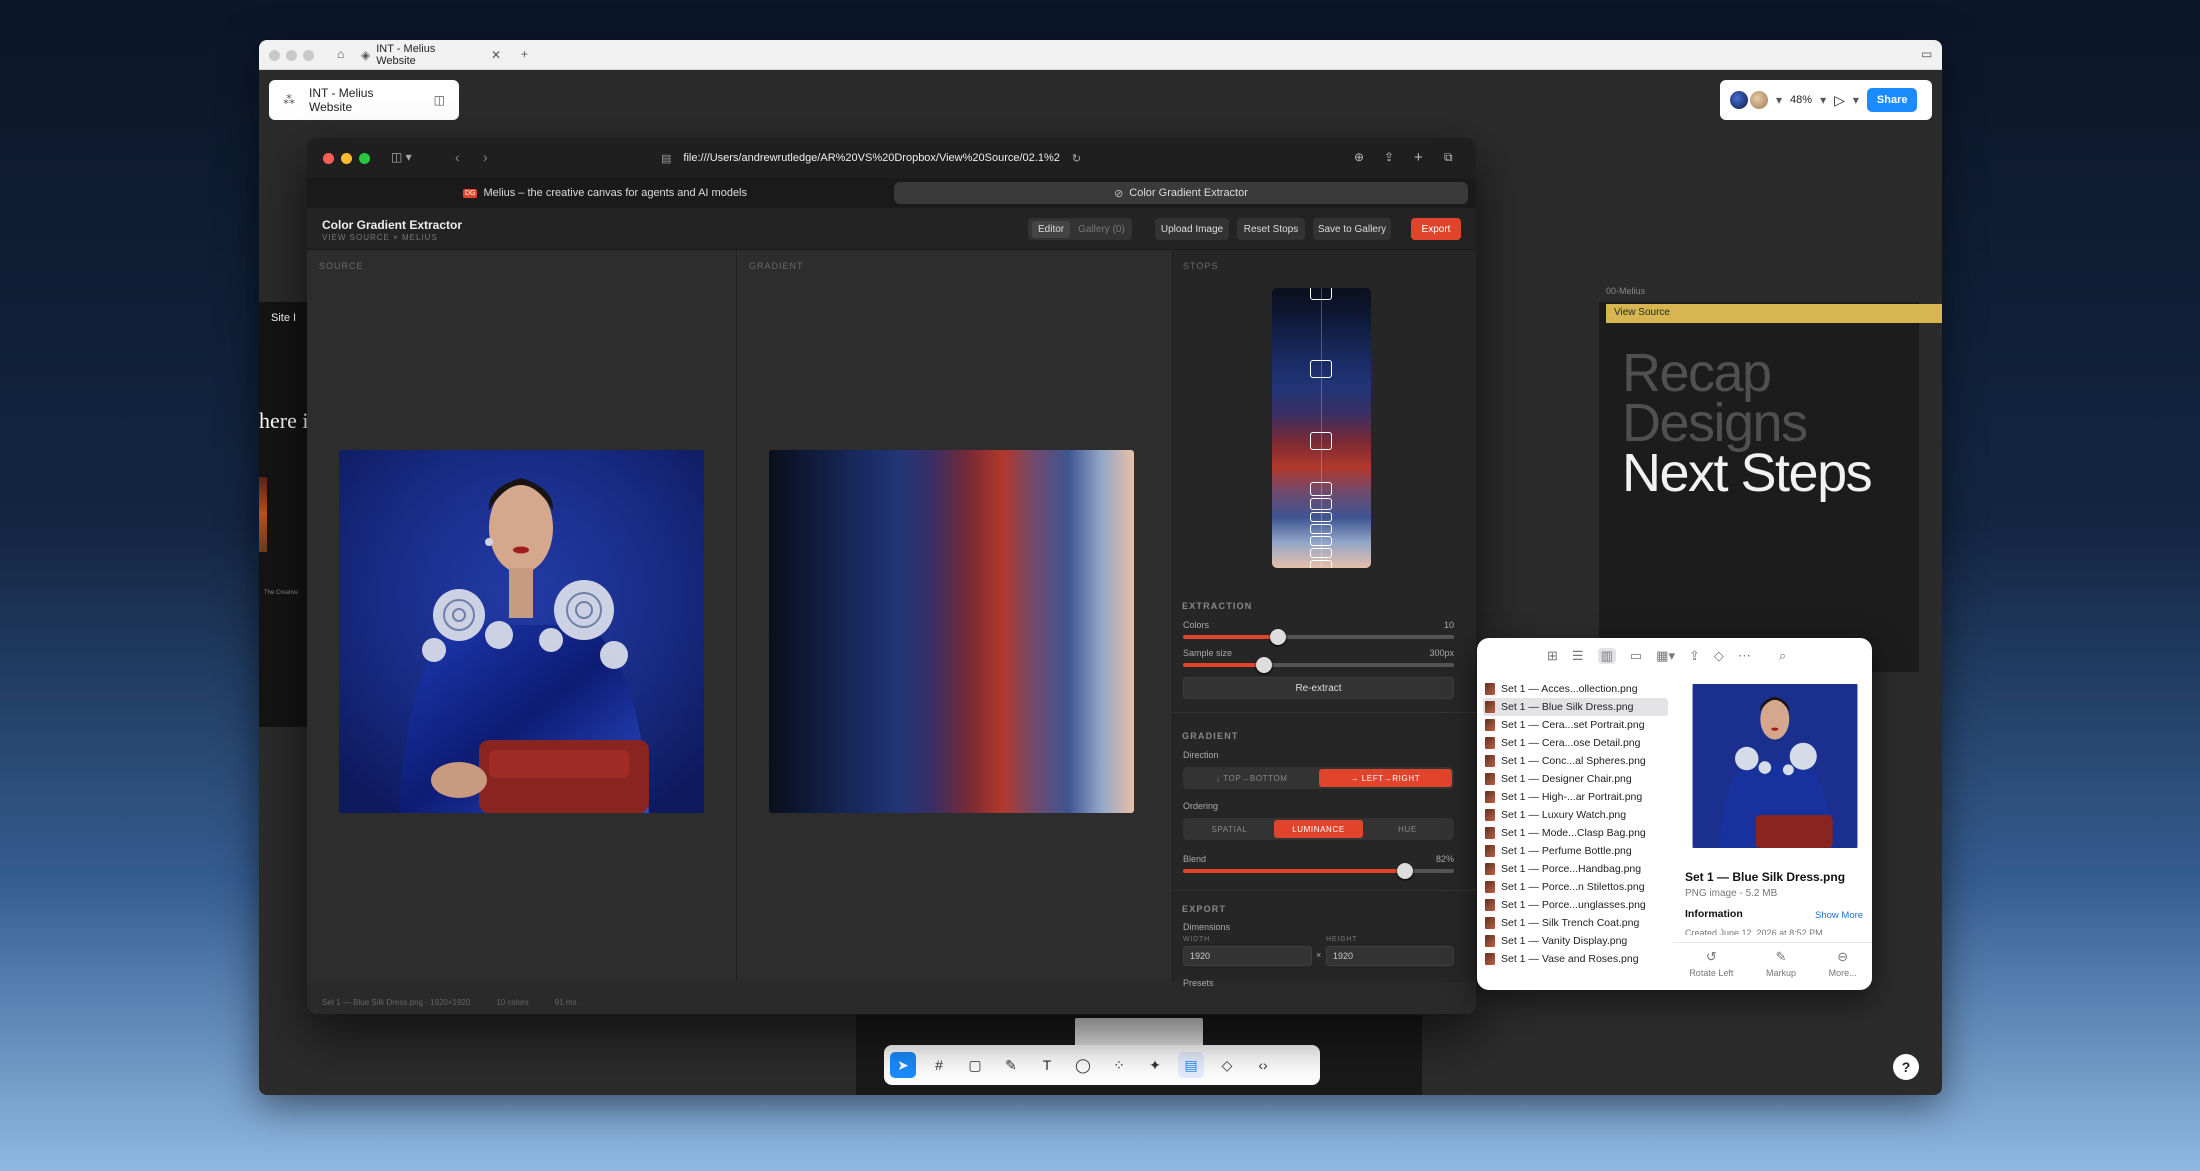 The width and height of the screenshot is (2200, 1171). What do you see at coordinates (1352, 229) in the screenshot?
I see `save-gallery-button: Save to Gallery` at bounding box center [1352, 229].